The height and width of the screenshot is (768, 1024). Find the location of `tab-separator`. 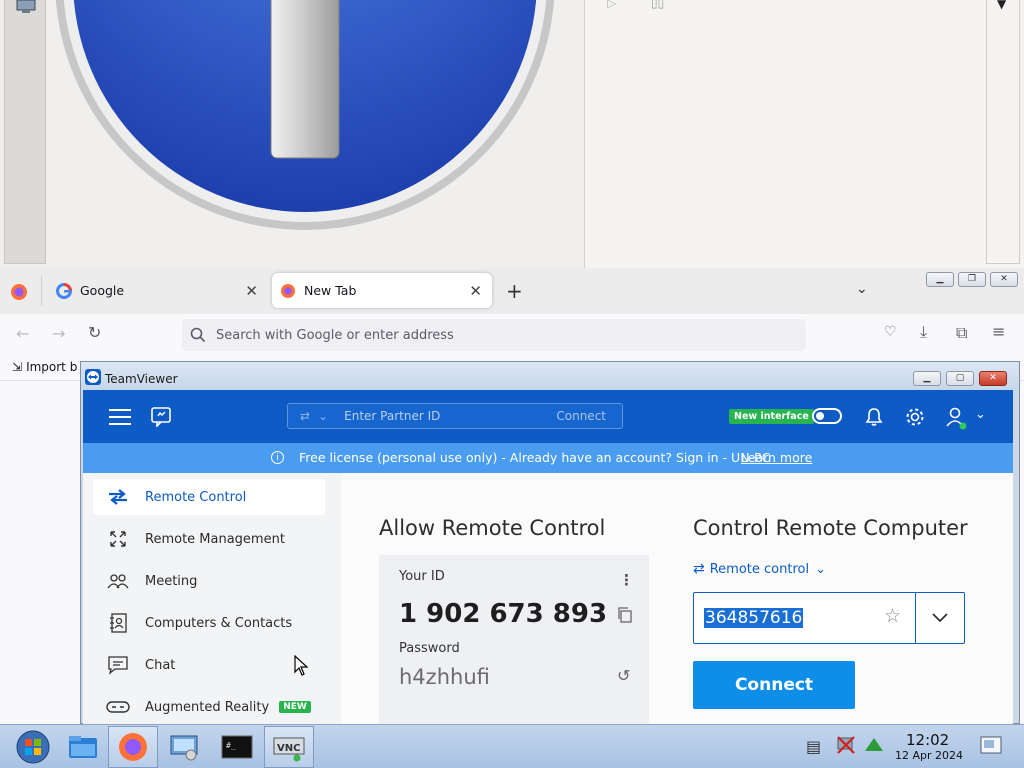

tab-separator is located at coordinates (41, 291).